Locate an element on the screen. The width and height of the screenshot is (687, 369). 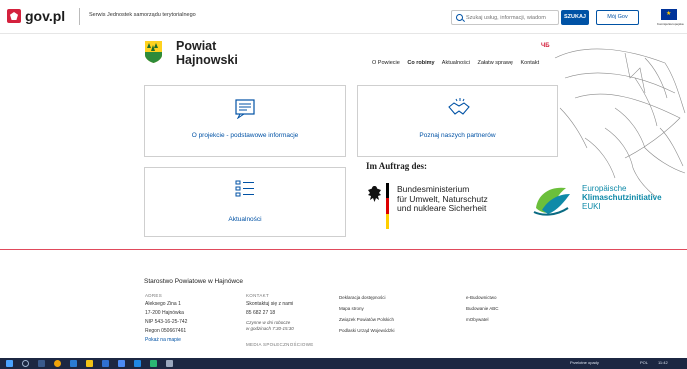
nav-item-kontakt: Kontakt is located at coordinates (529, 63).